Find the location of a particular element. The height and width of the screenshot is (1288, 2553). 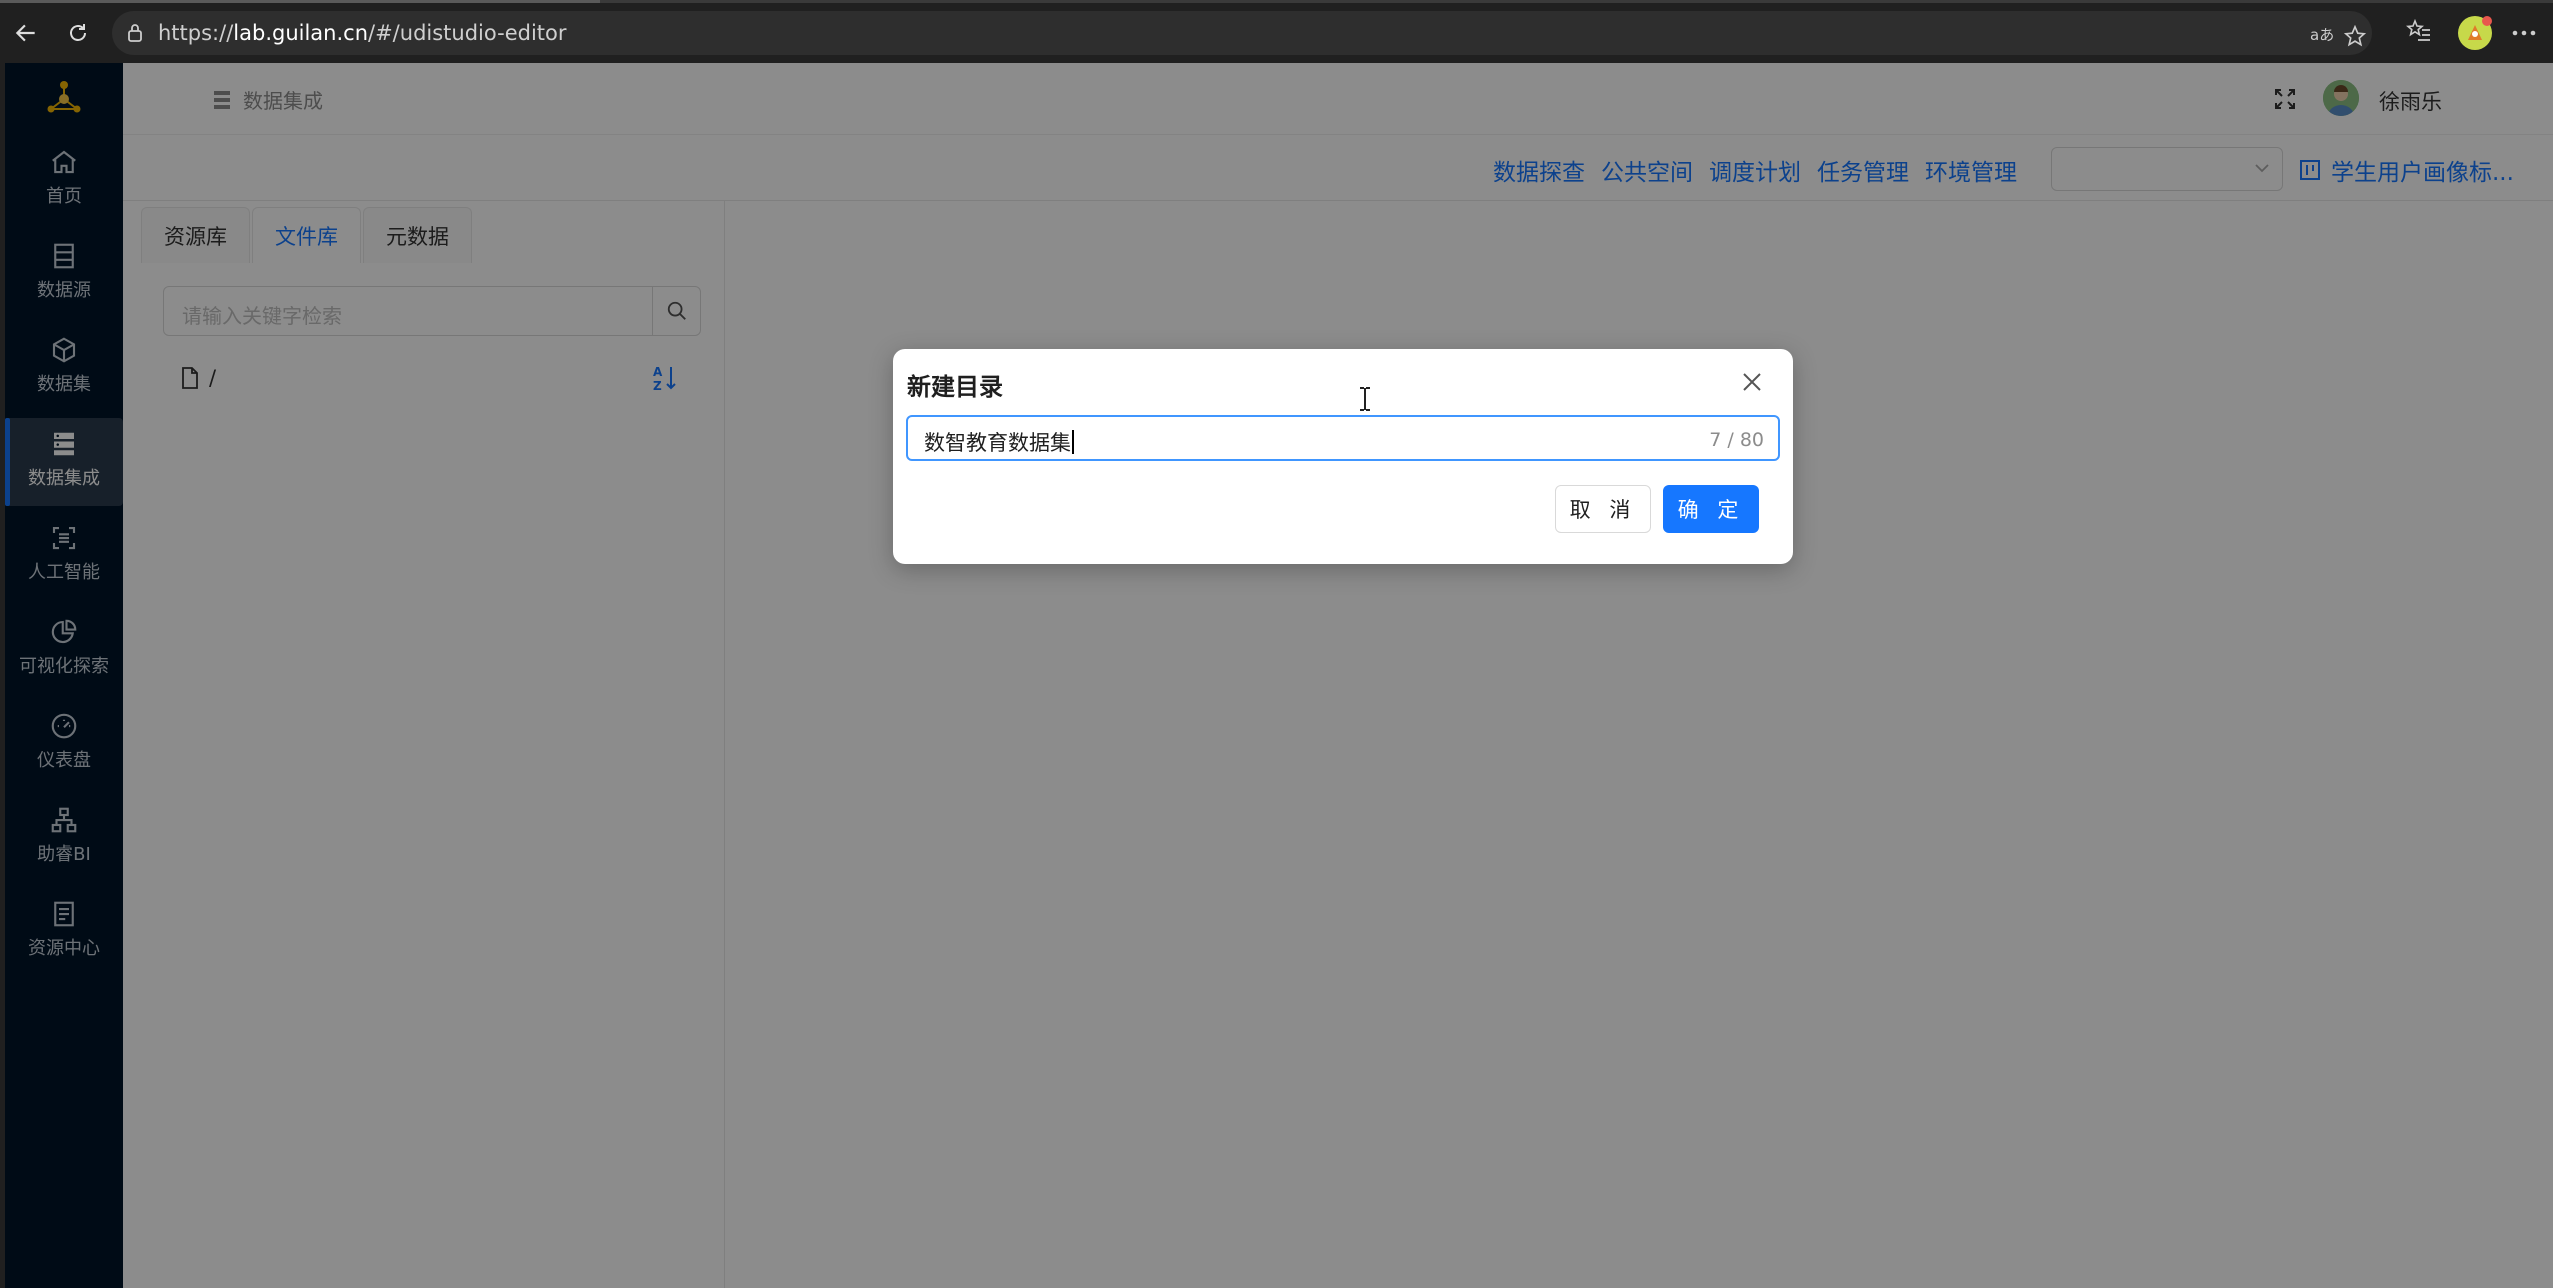

reload-icon is located at coordinates (78, 32).